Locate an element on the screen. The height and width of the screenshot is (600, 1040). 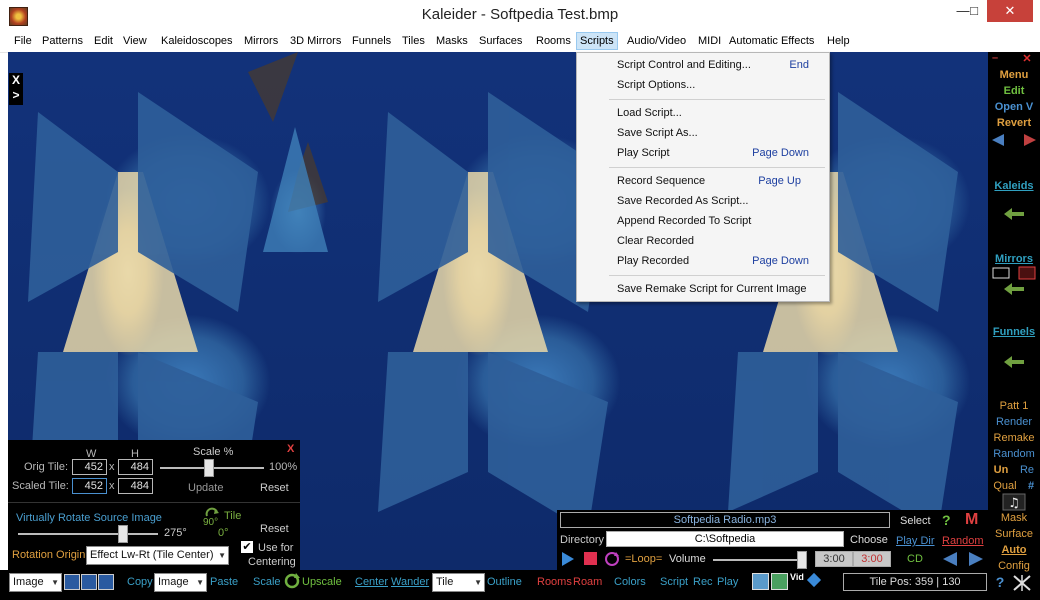
rotate-slider-track is located at coordinates (88, 534).